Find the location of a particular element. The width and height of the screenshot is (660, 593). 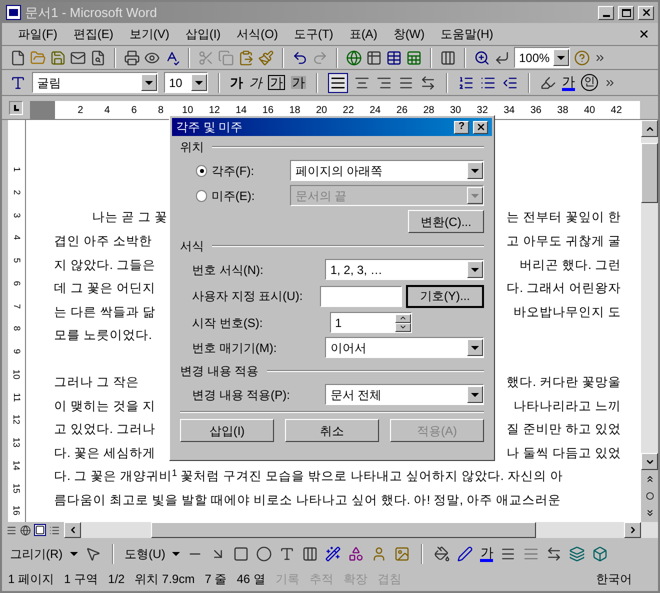

start-number-spinner: 1 is located at coordinates (371, 322).